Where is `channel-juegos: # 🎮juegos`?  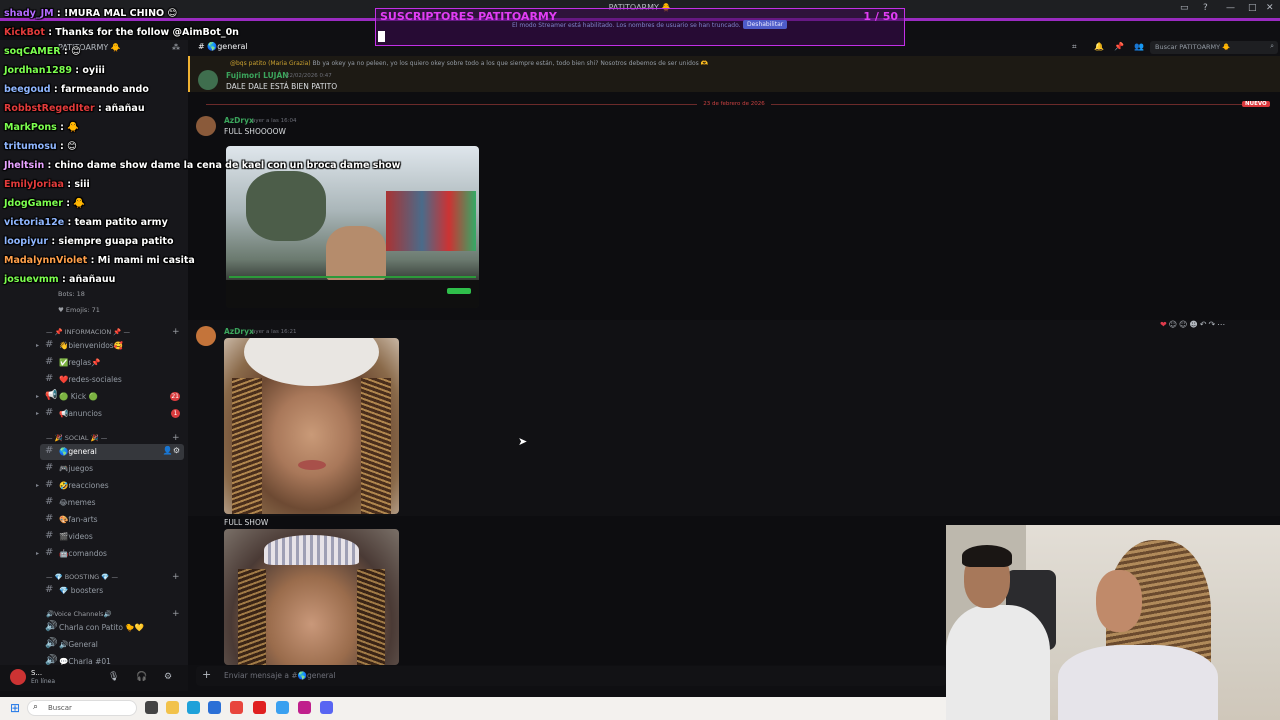 channel-juegos: # 🎮juegos is located at coordinates (112, 469).